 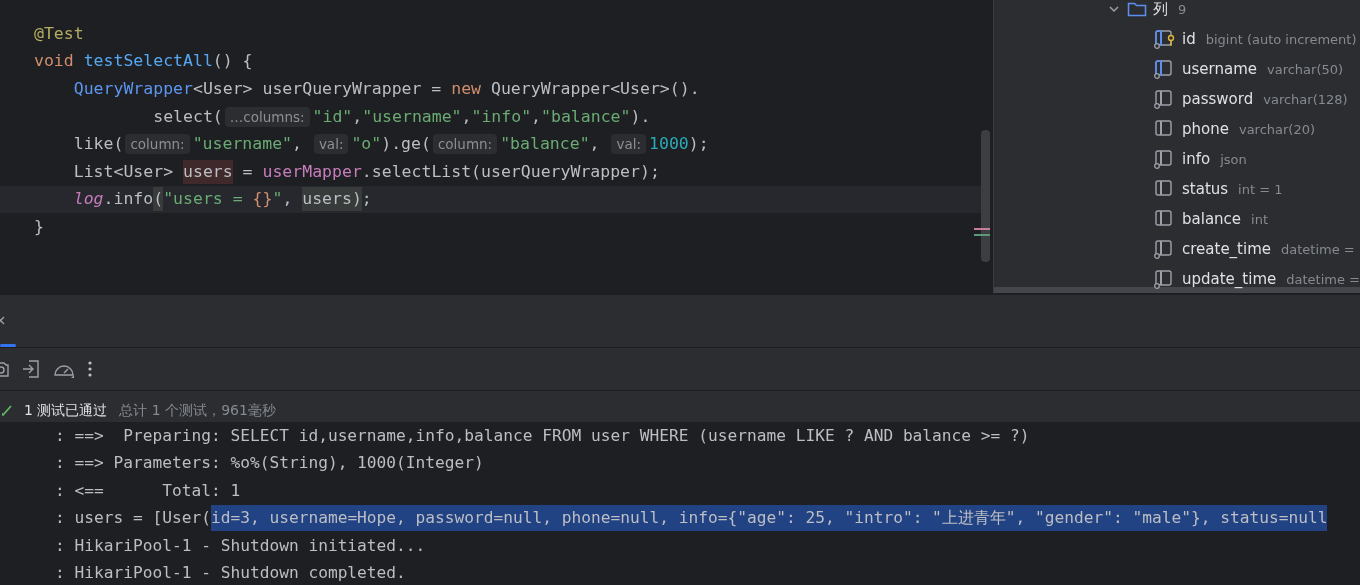 I want to click on camera-icon, so click(x=5, y=369).